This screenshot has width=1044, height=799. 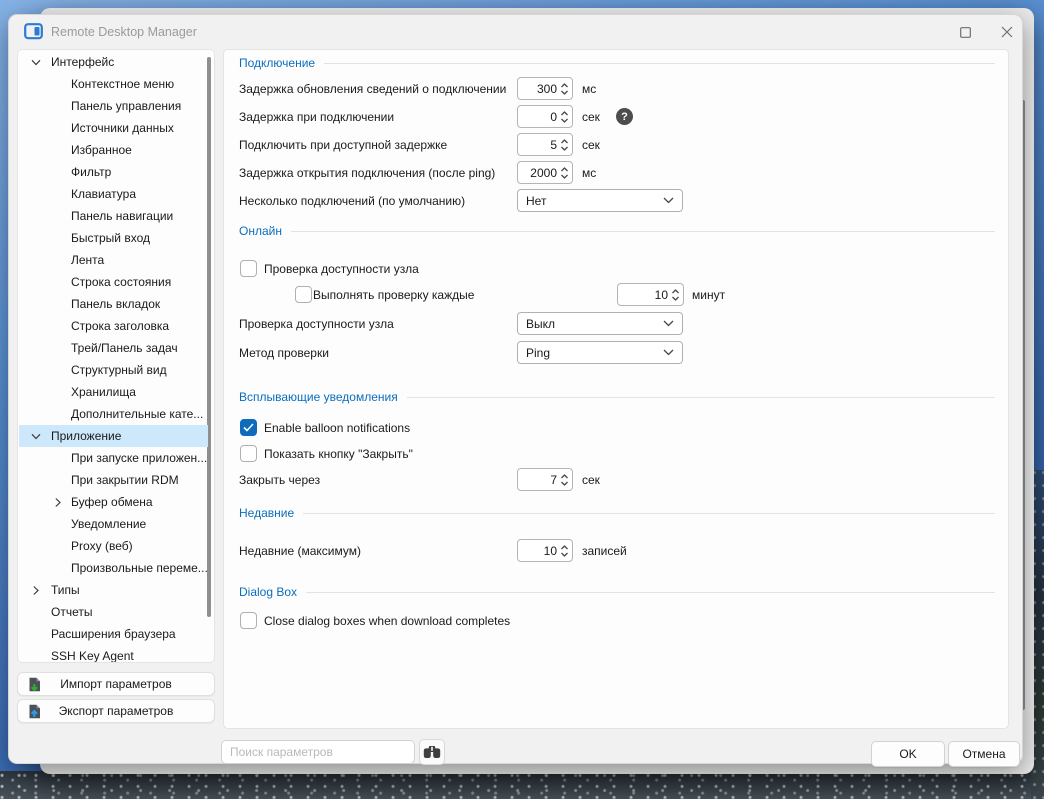 What do you see at coordinates (965, 32) in the screenshot?
I see `maximize-button` at bounding box center [965, 32].